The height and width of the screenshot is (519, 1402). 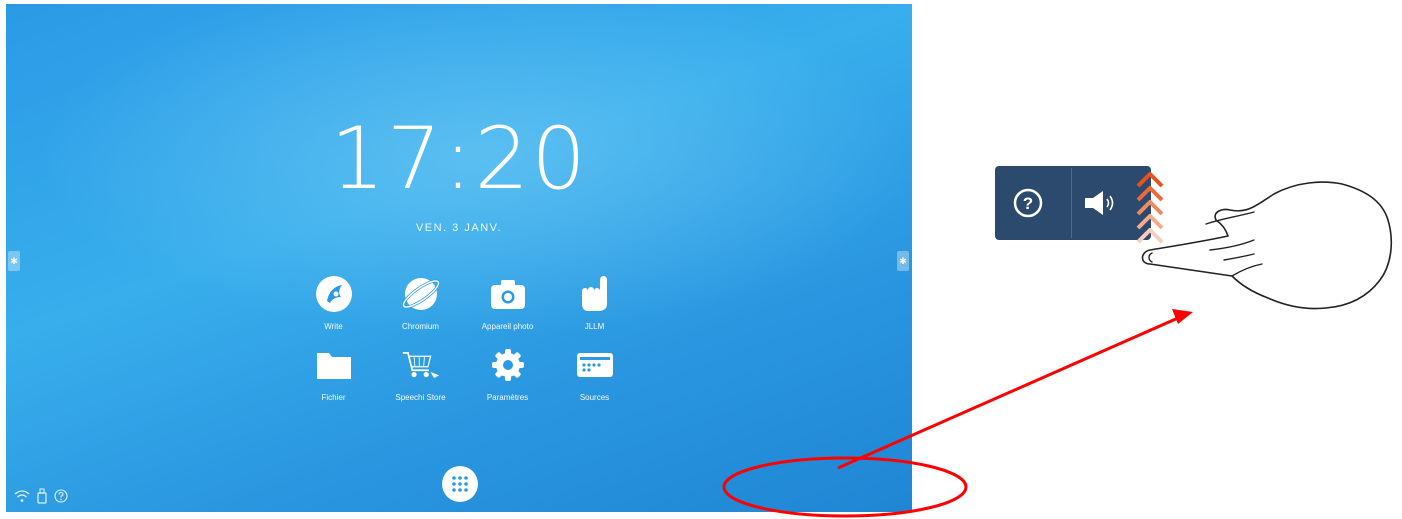 What do you see at coordinates (61, 496) in the screenshot?
I see `help-icon` at bounding box center [61, 496].